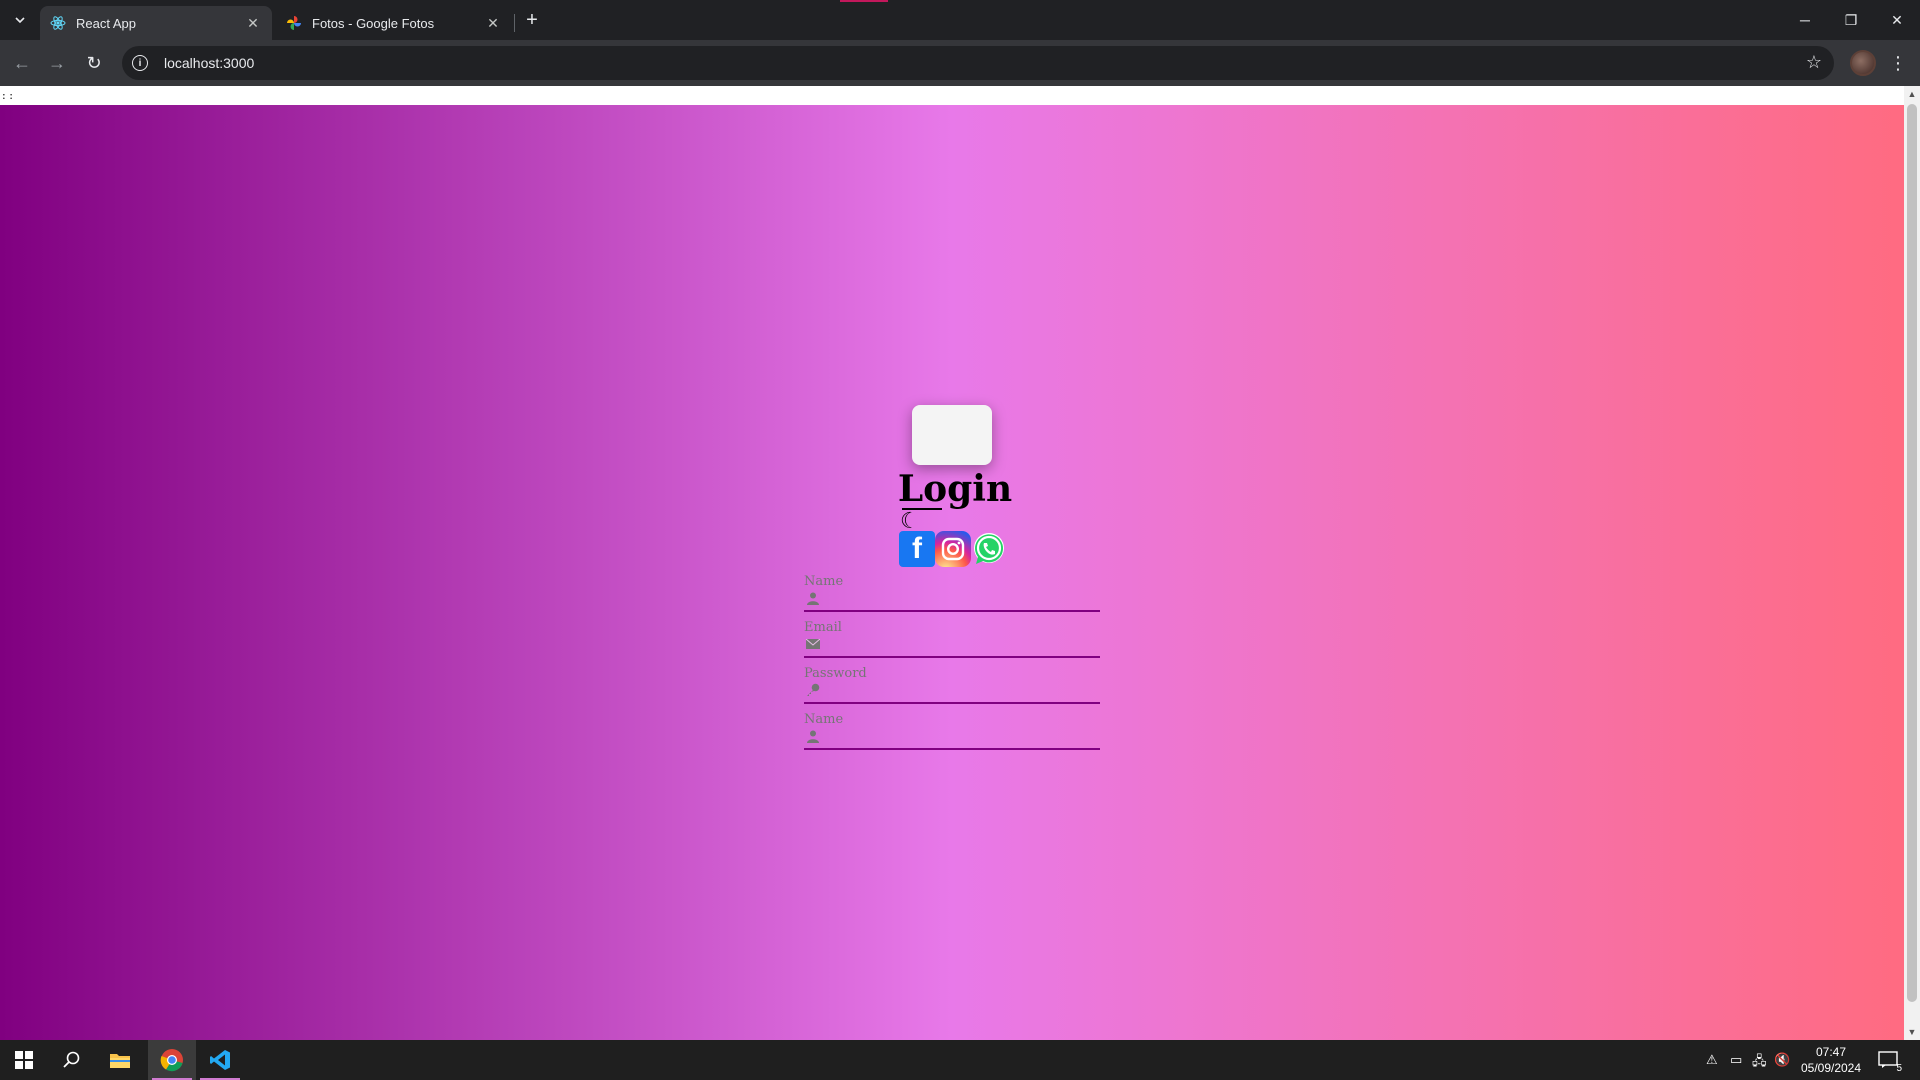 This screenshot has width=1920, height=1080. I want to click on email-label: Email, so click(823, 627).